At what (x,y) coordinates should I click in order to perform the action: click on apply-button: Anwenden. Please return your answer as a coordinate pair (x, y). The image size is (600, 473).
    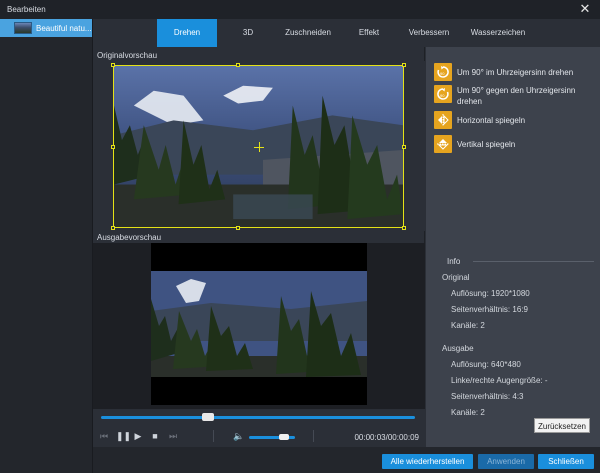
    Looking at the image, I should click on (506, 461).